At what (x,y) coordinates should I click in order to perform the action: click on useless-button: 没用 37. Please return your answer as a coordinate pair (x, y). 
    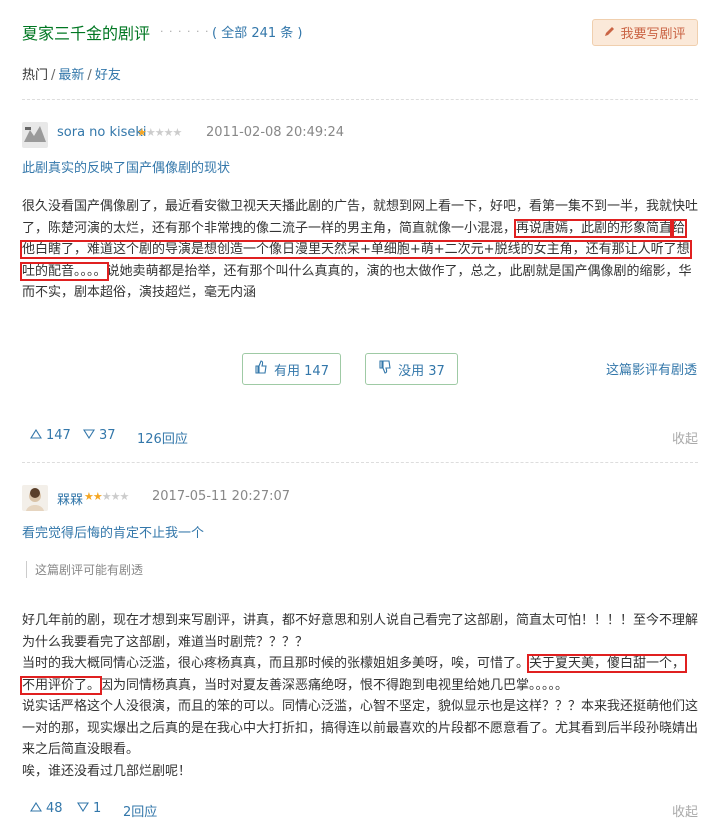
    Looking at the image, I should click on (411, 369).